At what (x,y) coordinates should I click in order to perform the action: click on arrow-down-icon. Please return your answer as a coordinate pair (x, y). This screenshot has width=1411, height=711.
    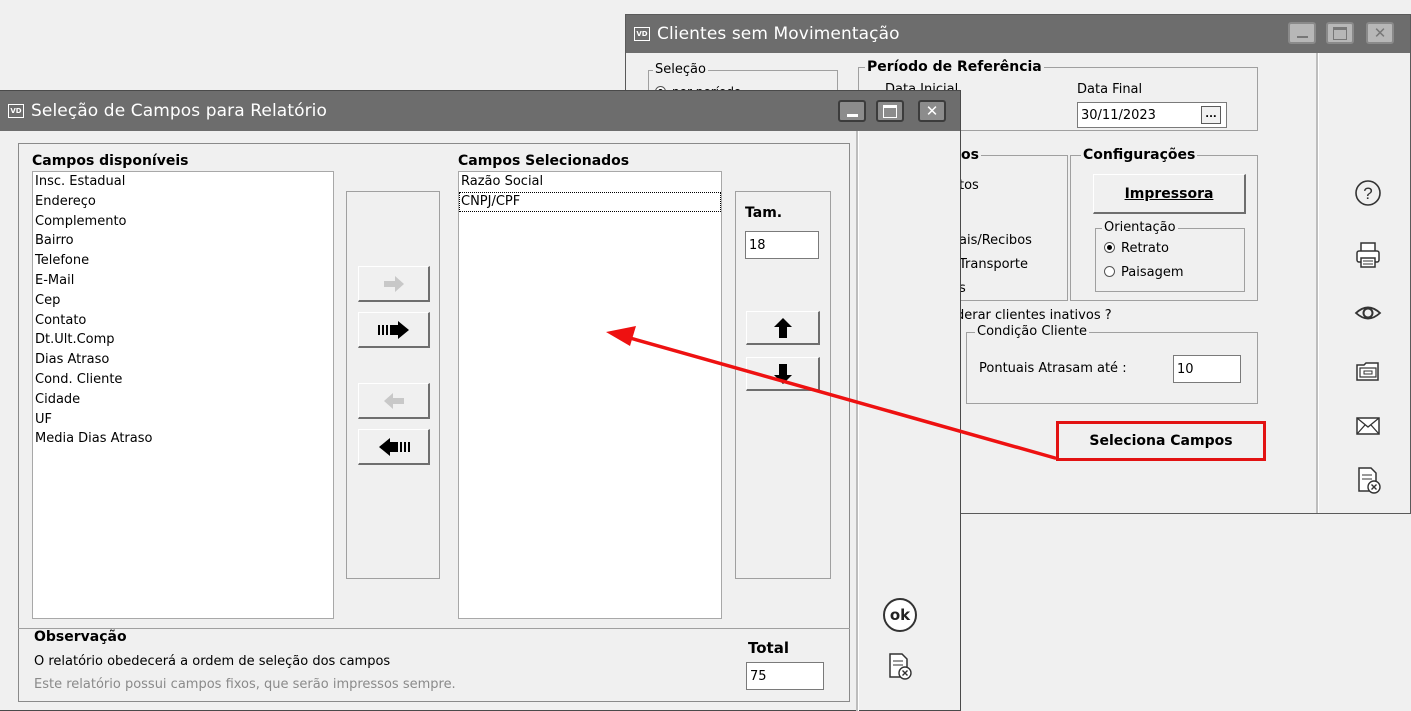
    Looking at the image, I should click on (782, 373).